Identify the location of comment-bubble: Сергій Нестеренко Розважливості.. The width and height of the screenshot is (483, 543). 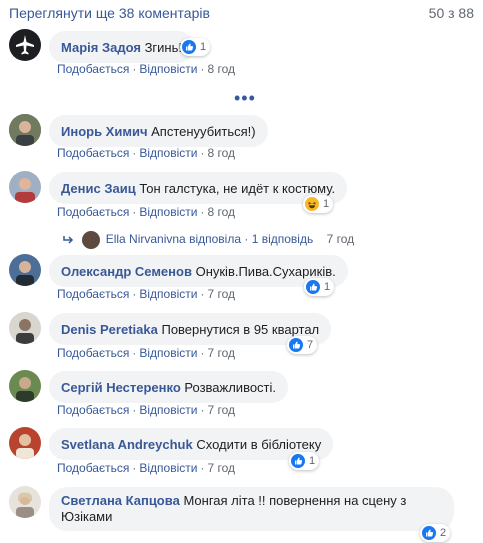
(169, 387).